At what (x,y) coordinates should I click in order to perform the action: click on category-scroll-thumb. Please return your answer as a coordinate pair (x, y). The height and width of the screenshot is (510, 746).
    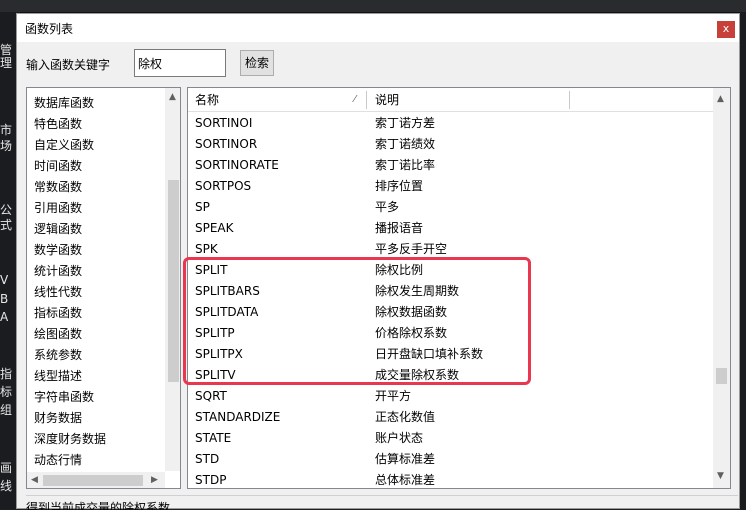
    Looking at the image, I should click on (173, 281).